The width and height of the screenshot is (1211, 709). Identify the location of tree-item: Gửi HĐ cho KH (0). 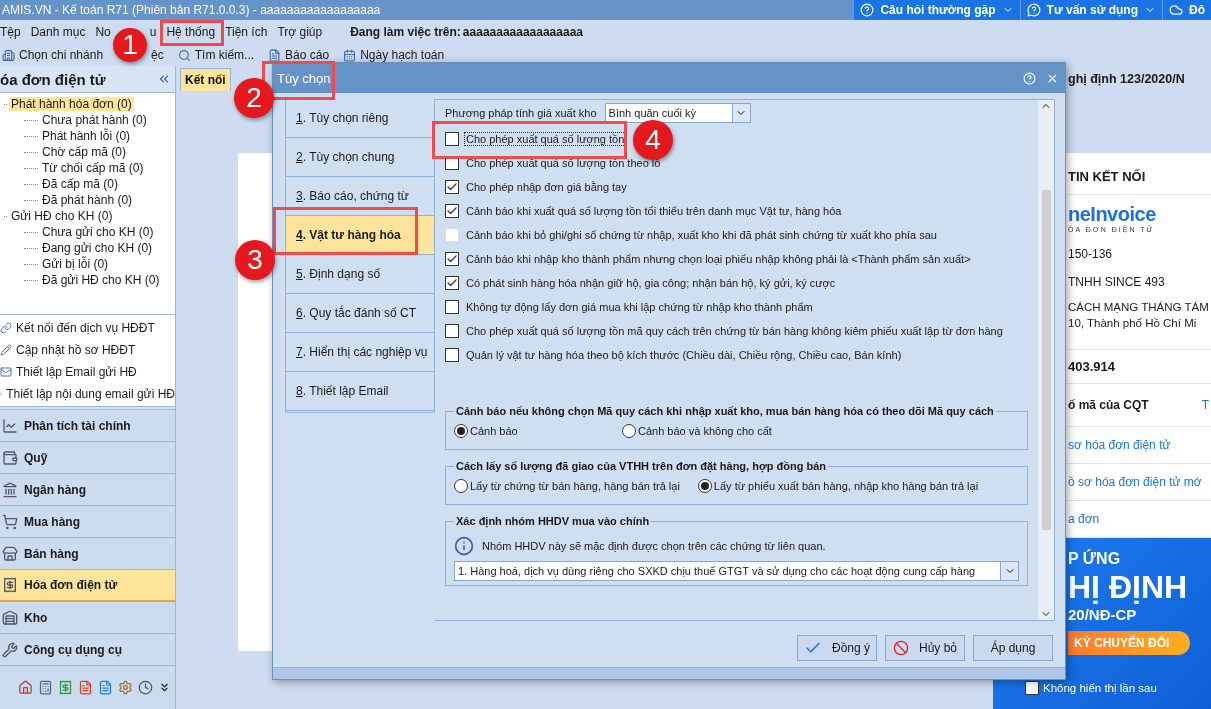
(62, 216).